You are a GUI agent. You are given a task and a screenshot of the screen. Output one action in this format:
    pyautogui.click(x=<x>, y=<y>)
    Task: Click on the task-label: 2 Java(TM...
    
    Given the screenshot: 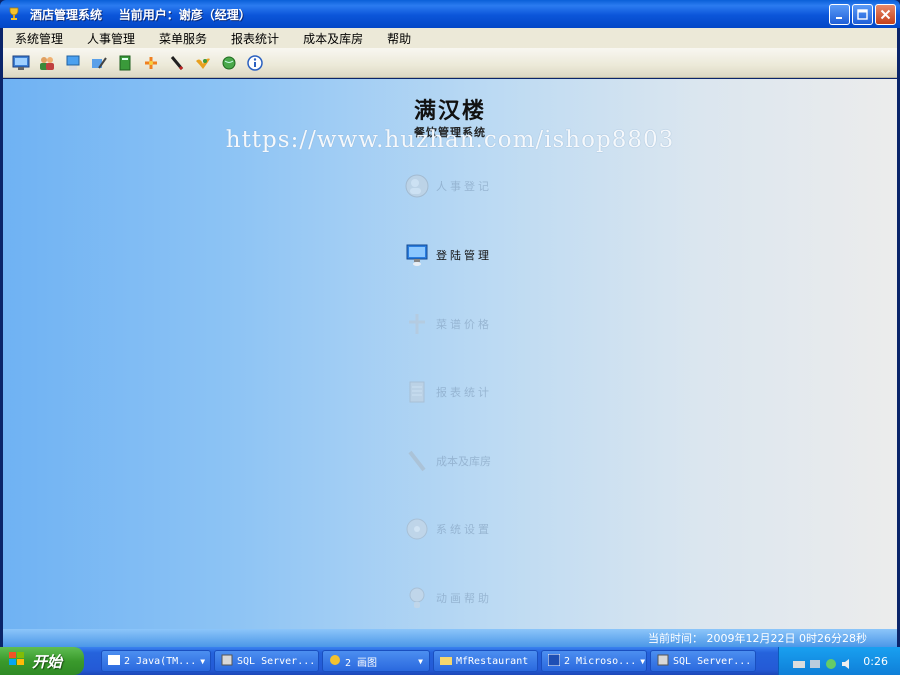 What is the action you would take?
    pyautogui.click(x=160, y=661)
    